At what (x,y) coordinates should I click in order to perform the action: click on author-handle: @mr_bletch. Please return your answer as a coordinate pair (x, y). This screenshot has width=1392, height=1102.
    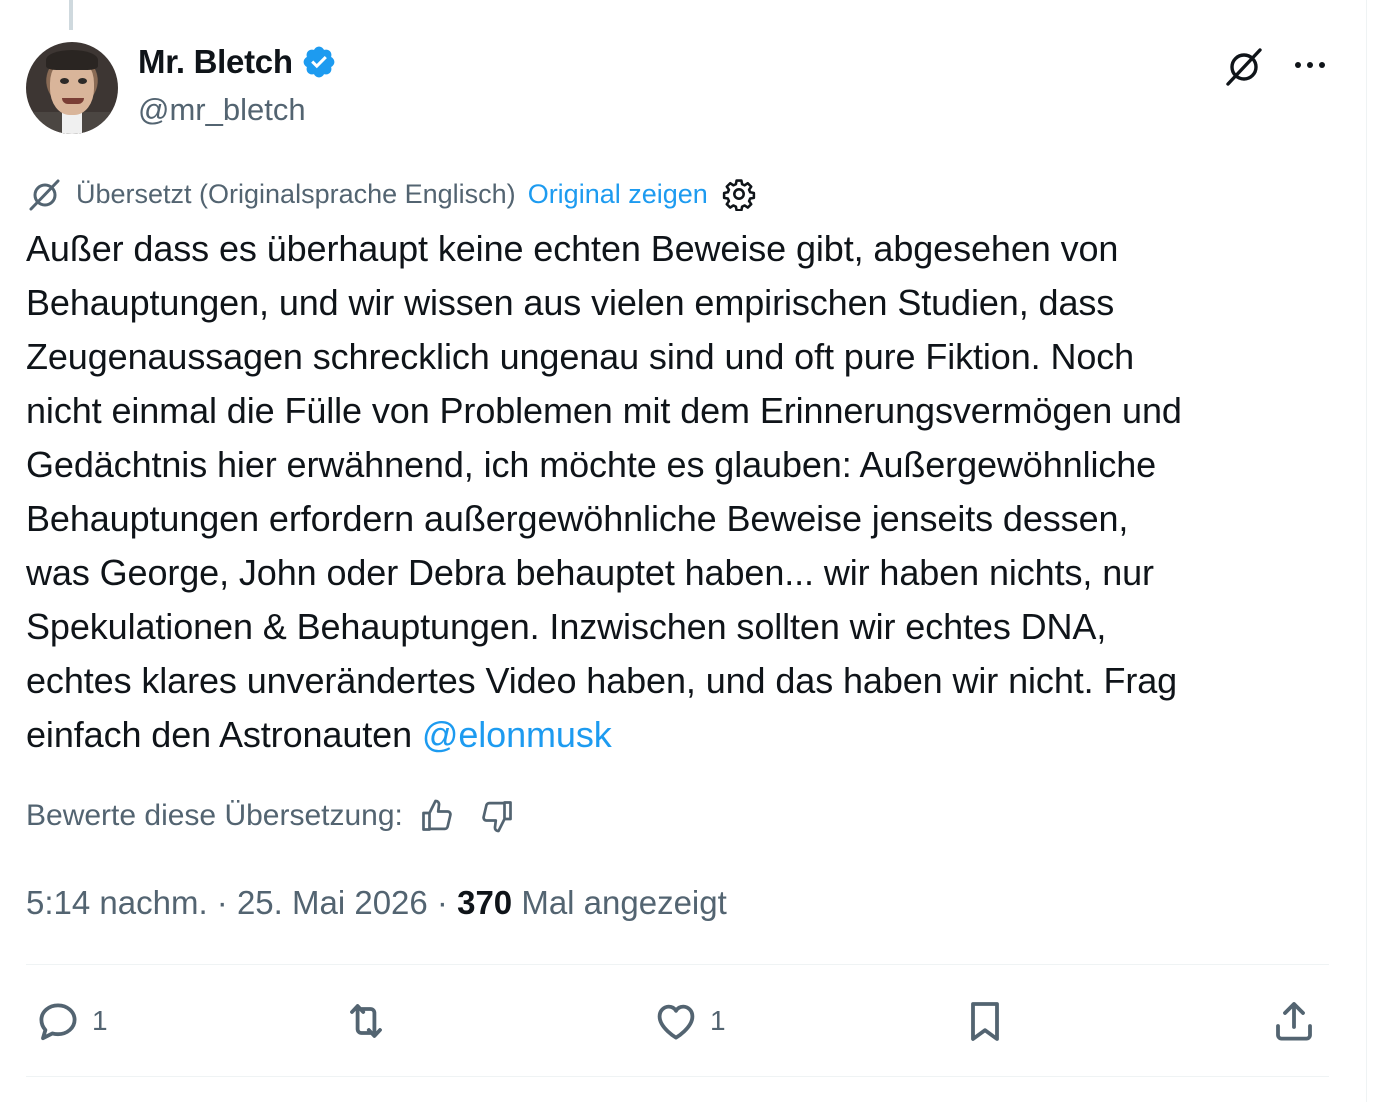
    Looking at the image, I should click on (222, 110).